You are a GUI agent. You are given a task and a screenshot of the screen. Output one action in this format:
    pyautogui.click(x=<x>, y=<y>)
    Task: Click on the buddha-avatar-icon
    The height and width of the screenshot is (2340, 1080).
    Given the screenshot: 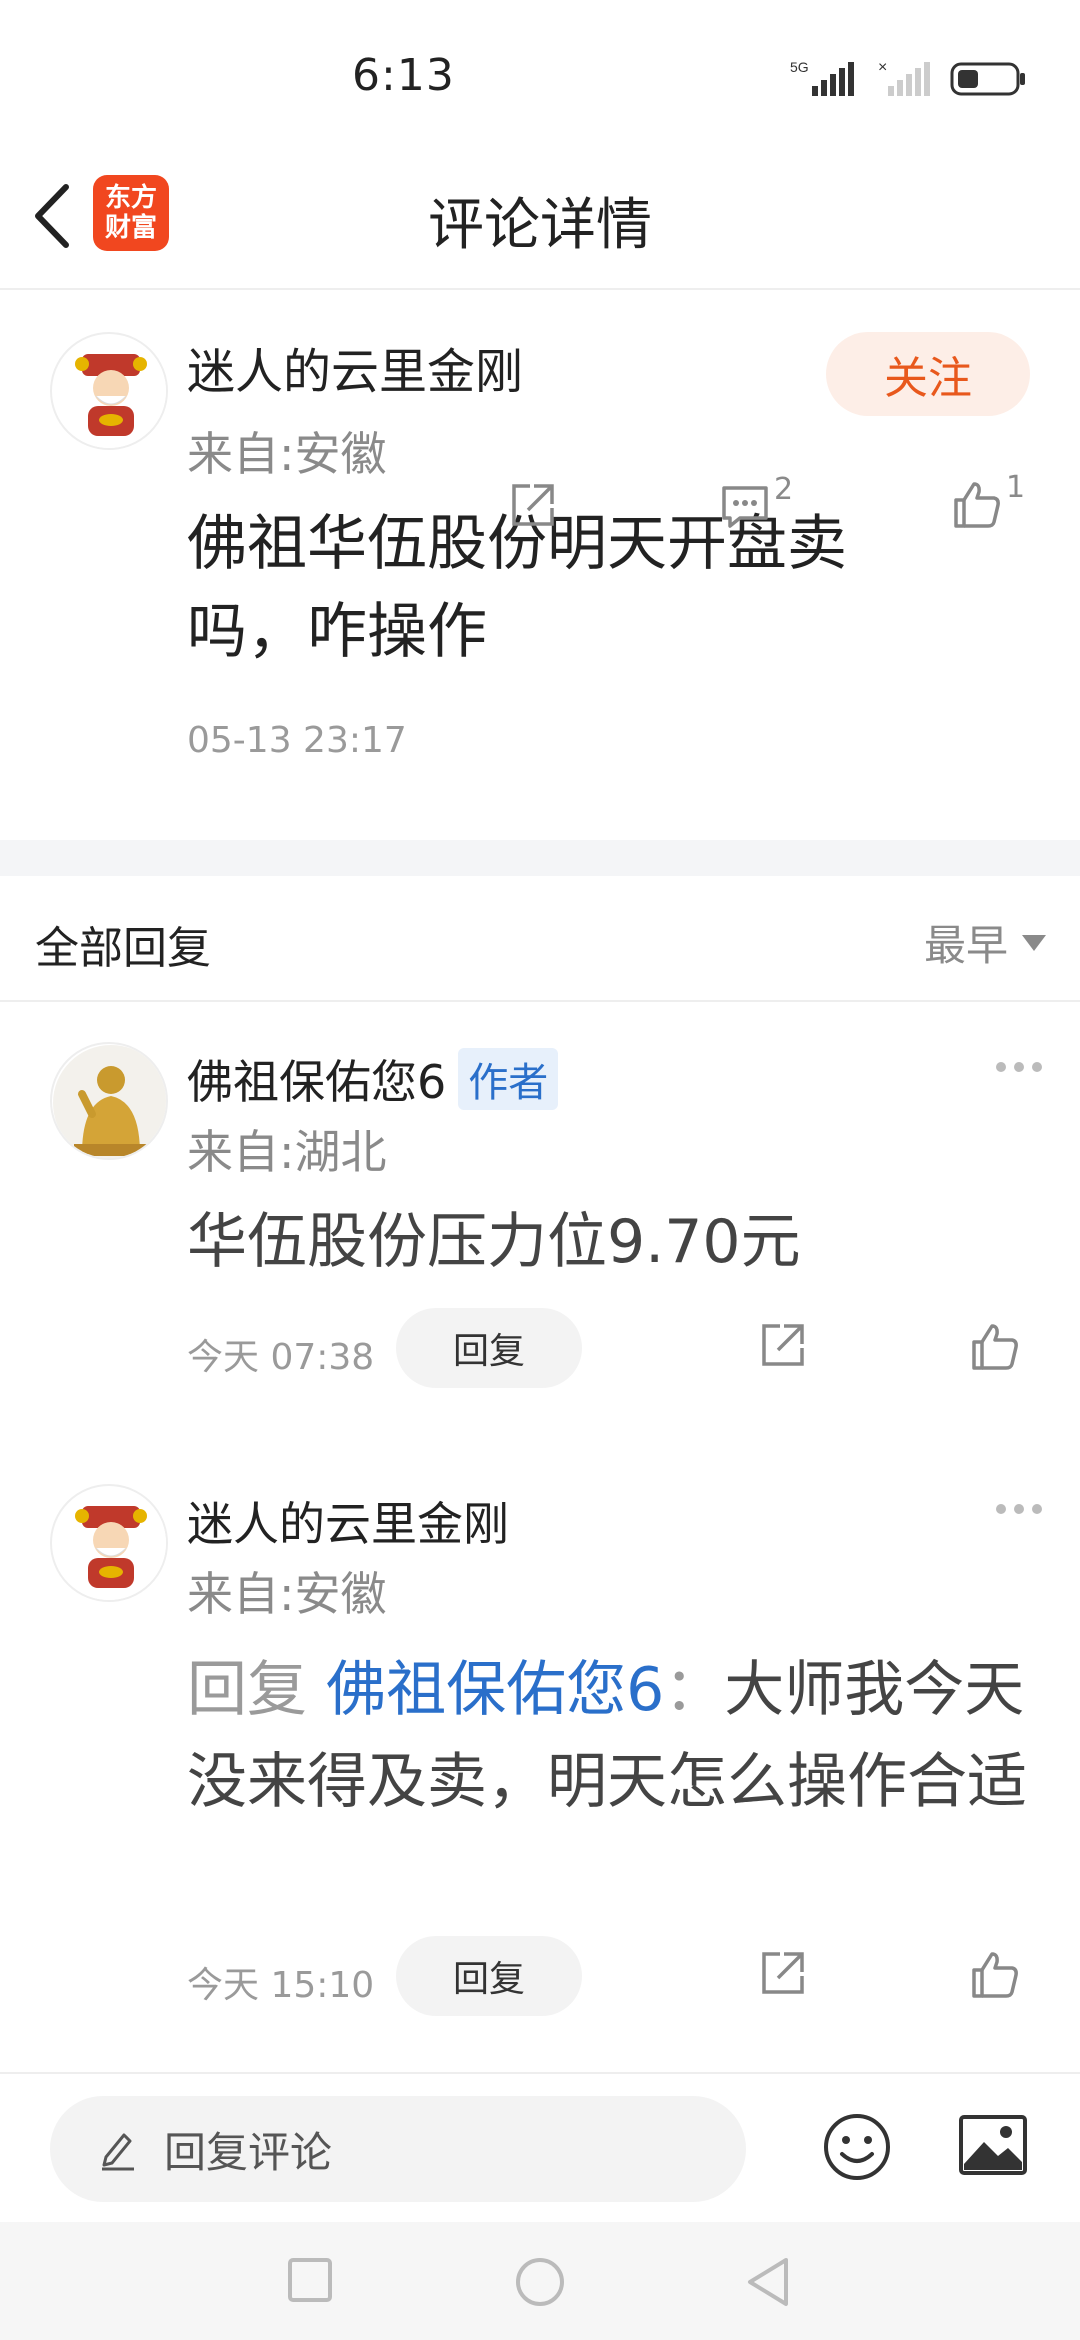 What is the action you would take?
    pyautogui.click(x=109, y=1101)
    